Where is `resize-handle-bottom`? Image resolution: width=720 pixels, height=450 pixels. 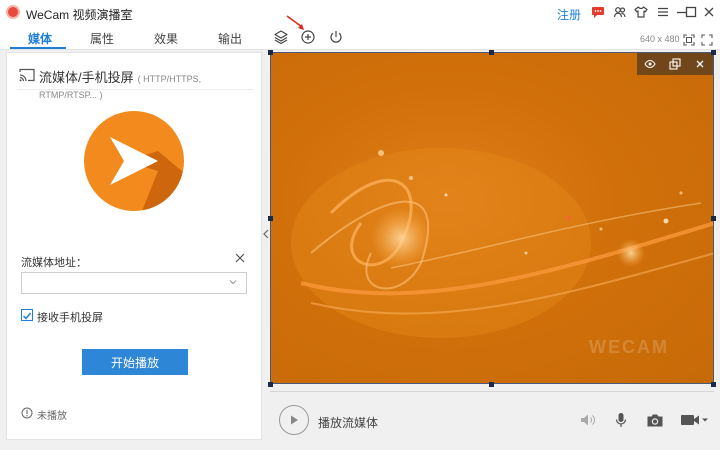 resize-handle-bottom is located at coordinates (491, 384).